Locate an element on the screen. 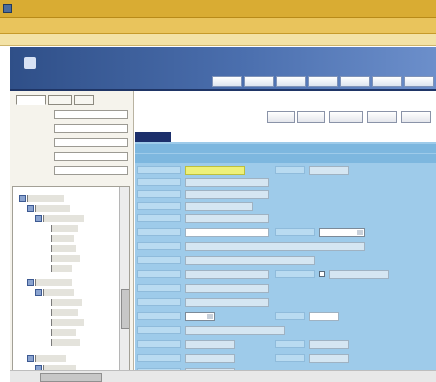 The width and height of the screenshot is (436, 382). app-brand is located at coordinates (132, 62).